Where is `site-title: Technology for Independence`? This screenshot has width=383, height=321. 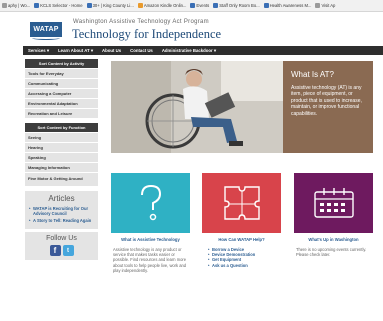 site-title: Technology for Independence is located at coordinates (147, 34).